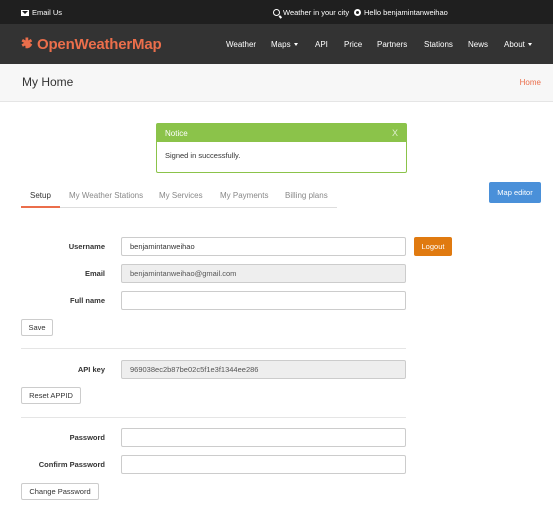 The image size is (553, 506). What do you see at coordinates (25, 12) in the screenshot?
I see `envelope-icon` at bounding box center [25, 12].